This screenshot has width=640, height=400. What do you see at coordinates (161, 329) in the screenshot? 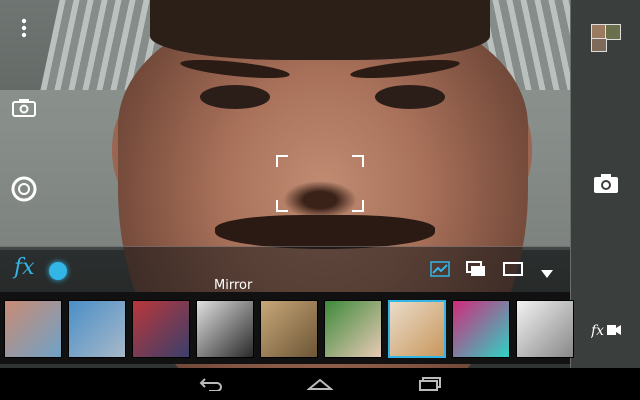
I see `filter-thumb-street` at bounding box center [161, 329].